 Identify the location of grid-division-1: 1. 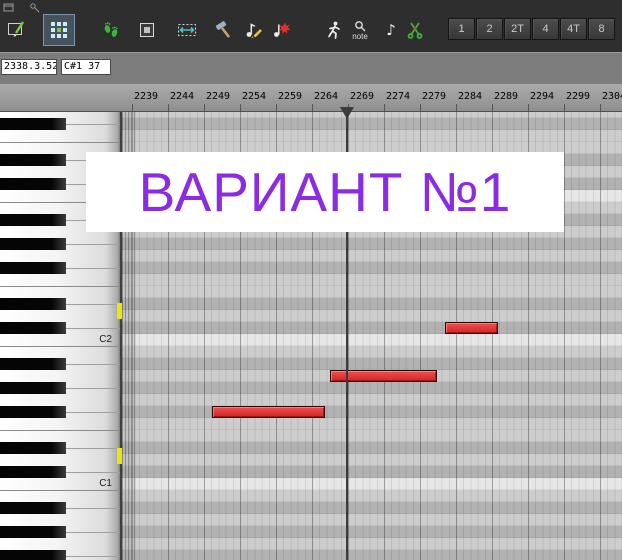
(461, 29).